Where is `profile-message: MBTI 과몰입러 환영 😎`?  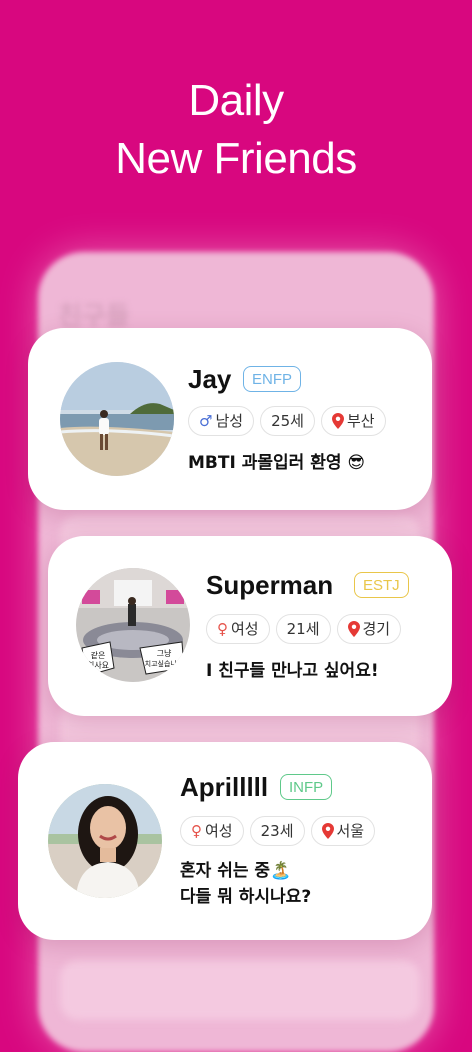
profile-message: MBTI 과몰입러 환영 😎 is located at coordinates (277, 463).